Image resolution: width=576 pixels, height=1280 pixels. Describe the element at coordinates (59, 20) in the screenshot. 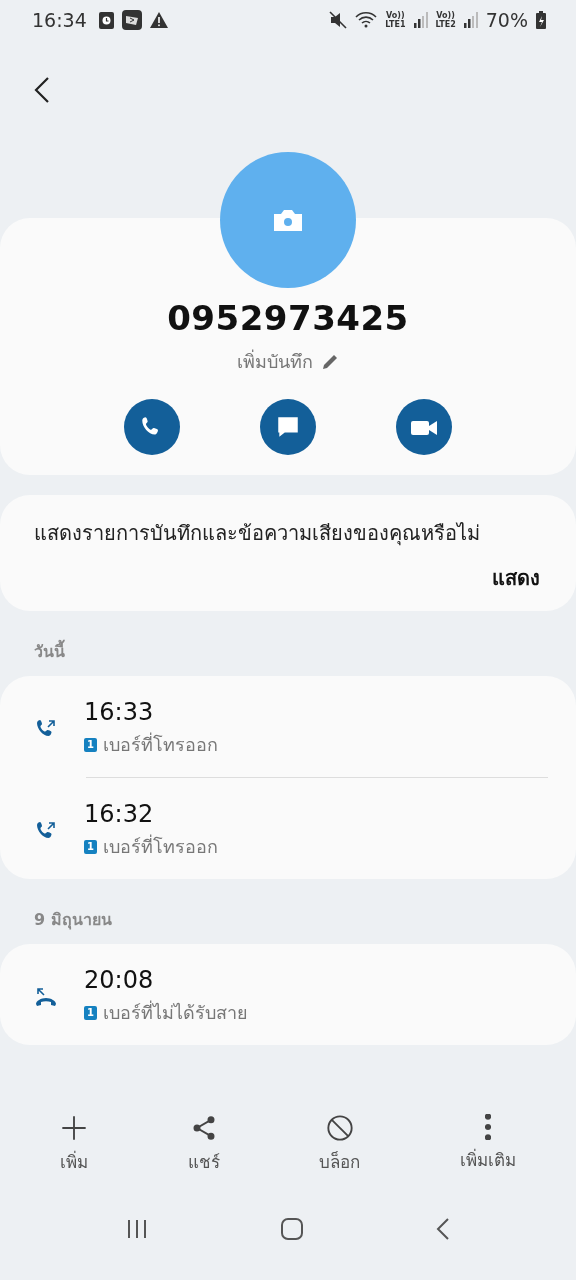

I see `clock-time: 16:34` at that location.